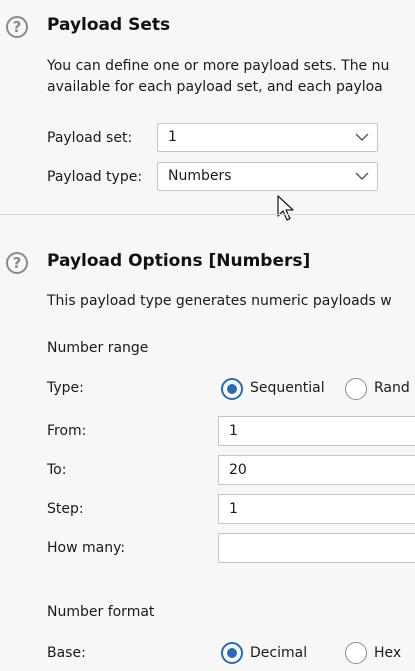 The image size is (415, 671). Describe the element at coordinates (66, 653) in the screenshot. I see `base-label: Base:` at that location.